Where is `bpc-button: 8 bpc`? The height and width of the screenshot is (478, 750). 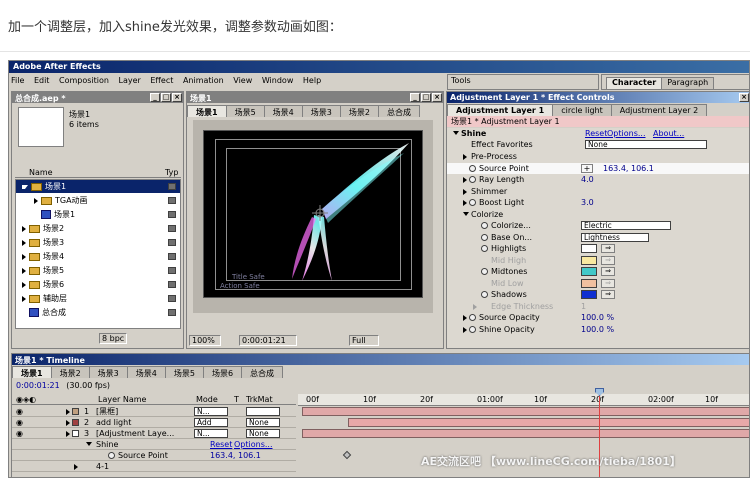
bpc-button: 8 bpc is located at coordinates (113, 338).